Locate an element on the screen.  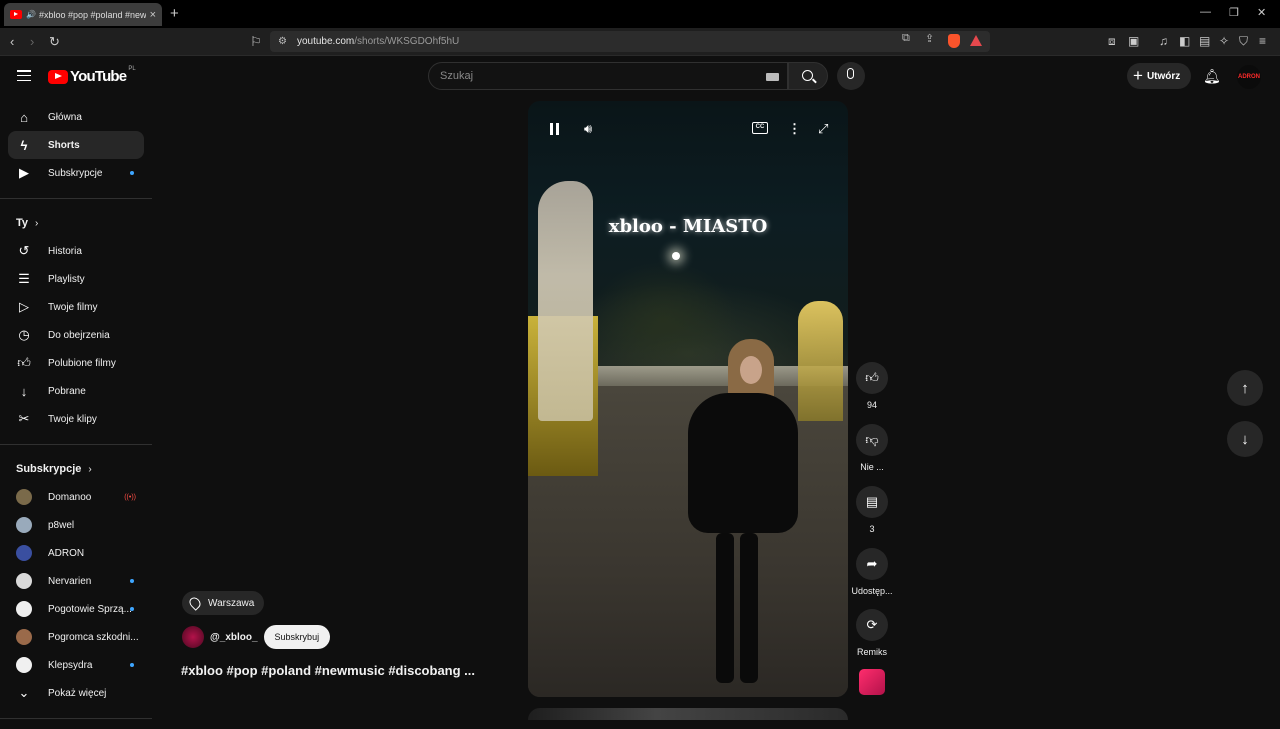
pause-icon is located at coordinates (554, 129).